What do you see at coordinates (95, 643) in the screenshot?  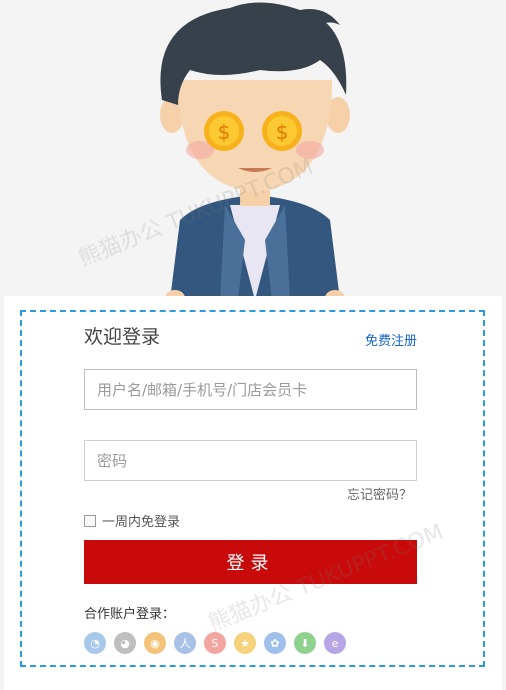 I see `qq-icon: ◔` at bounding box center [95, 643].